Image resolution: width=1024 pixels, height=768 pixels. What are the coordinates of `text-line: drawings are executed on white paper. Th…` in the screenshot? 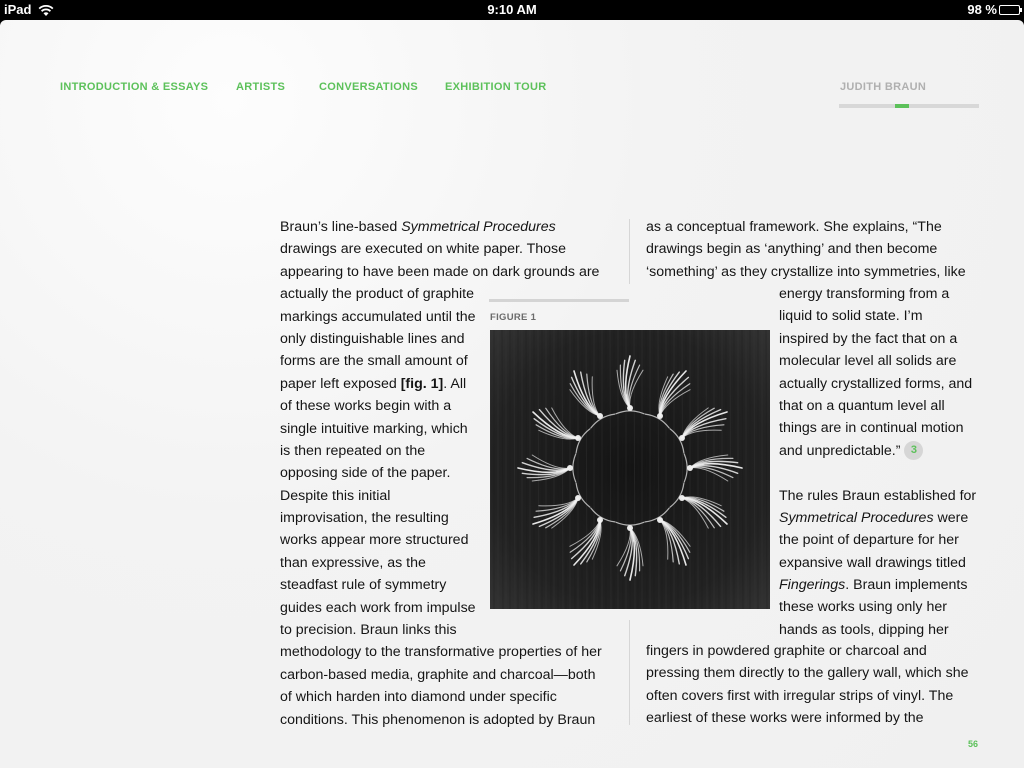 It's located at (423, 249).